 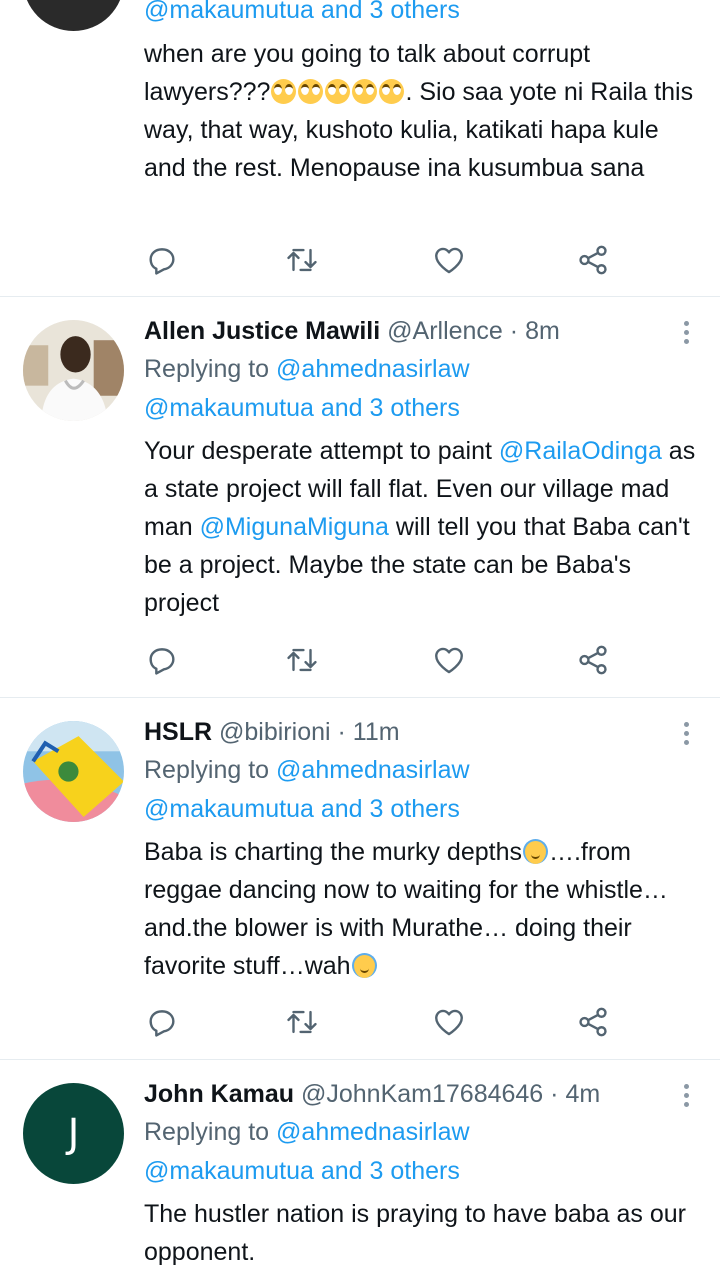 I want to click on timestamp: · 4m, so click(x=575, y=1094).